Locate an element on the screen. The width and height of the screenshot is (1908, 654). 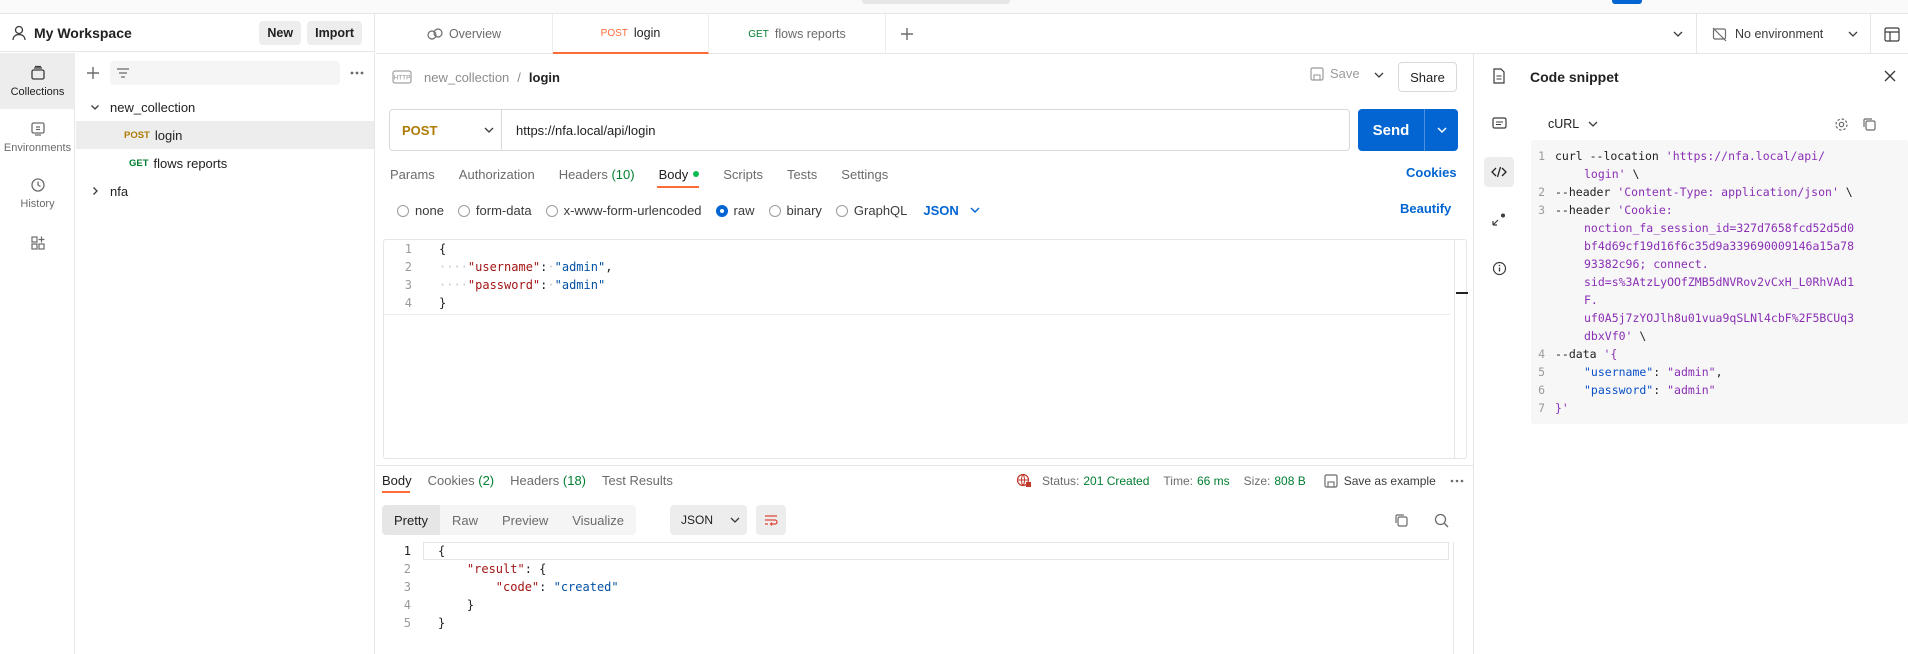
wrap-lines-icon is located at coordinates (771, 520).